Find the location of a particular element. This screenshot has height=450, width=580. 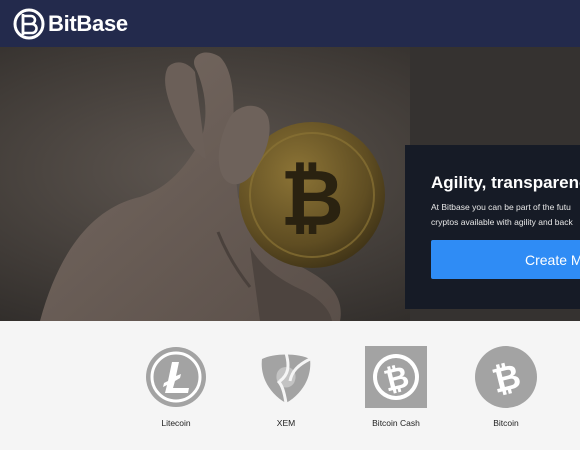

litecoin-icon is located at coordinates (176, 377).